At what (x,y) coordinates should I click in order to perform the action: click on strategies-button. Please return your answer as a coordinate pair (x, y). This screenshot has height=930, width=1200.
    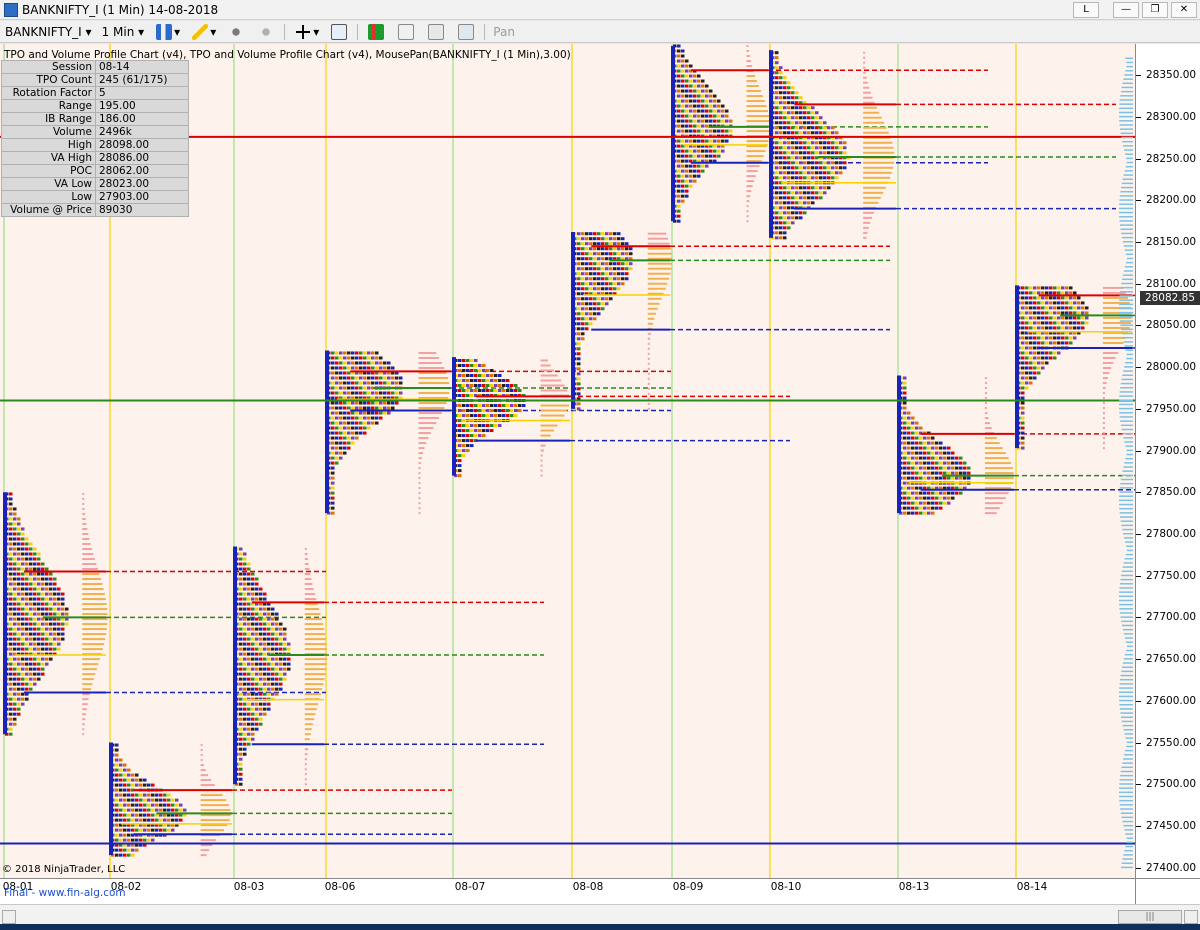
    Looking at the image, I should click on (406, 32).